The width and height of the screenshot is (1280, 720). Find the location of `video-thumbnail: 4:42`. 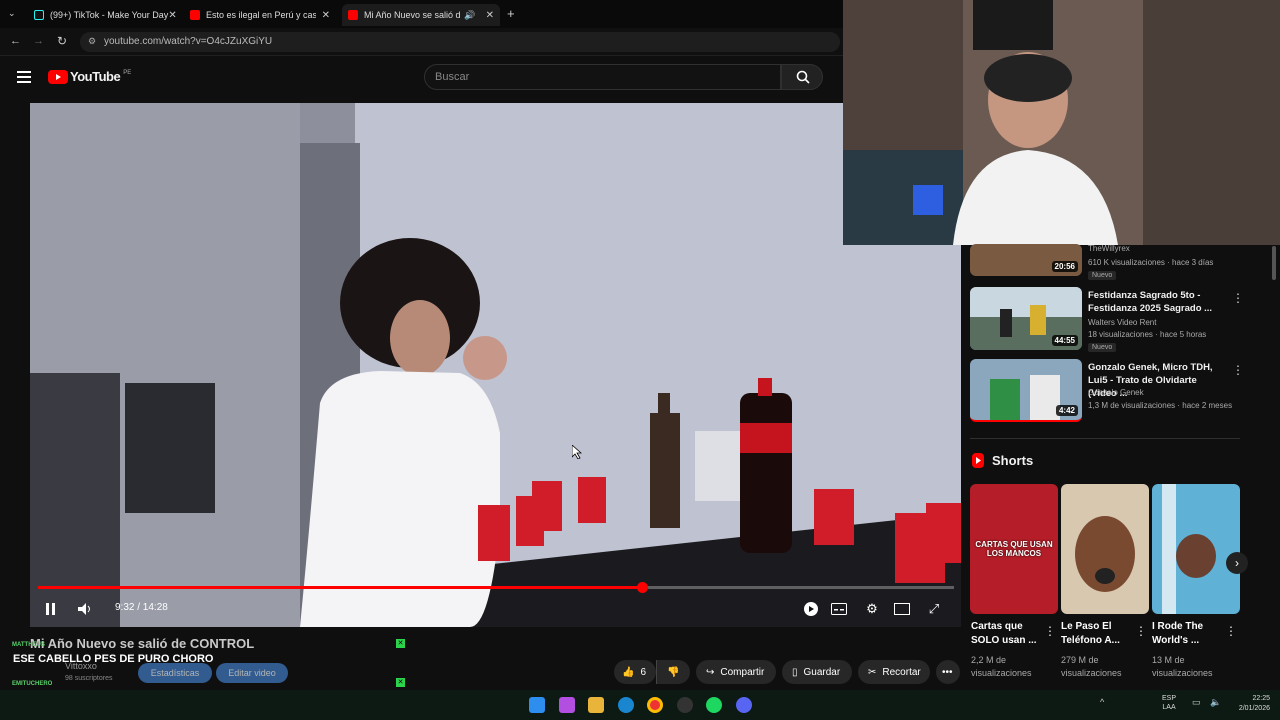

video-thumbnail: 4:42 is located at coordinates (1026, 390).